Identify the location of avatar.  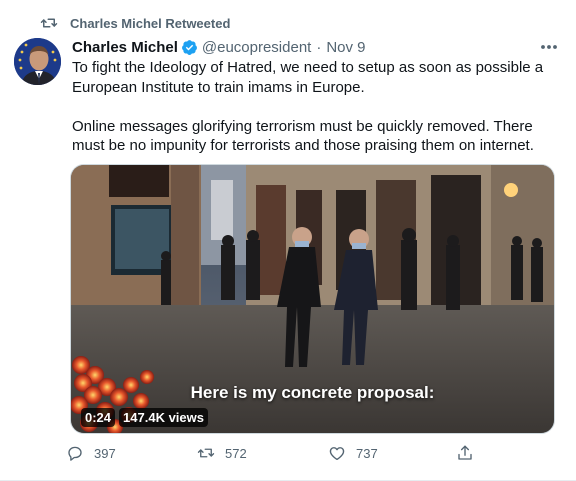
(37, 61).